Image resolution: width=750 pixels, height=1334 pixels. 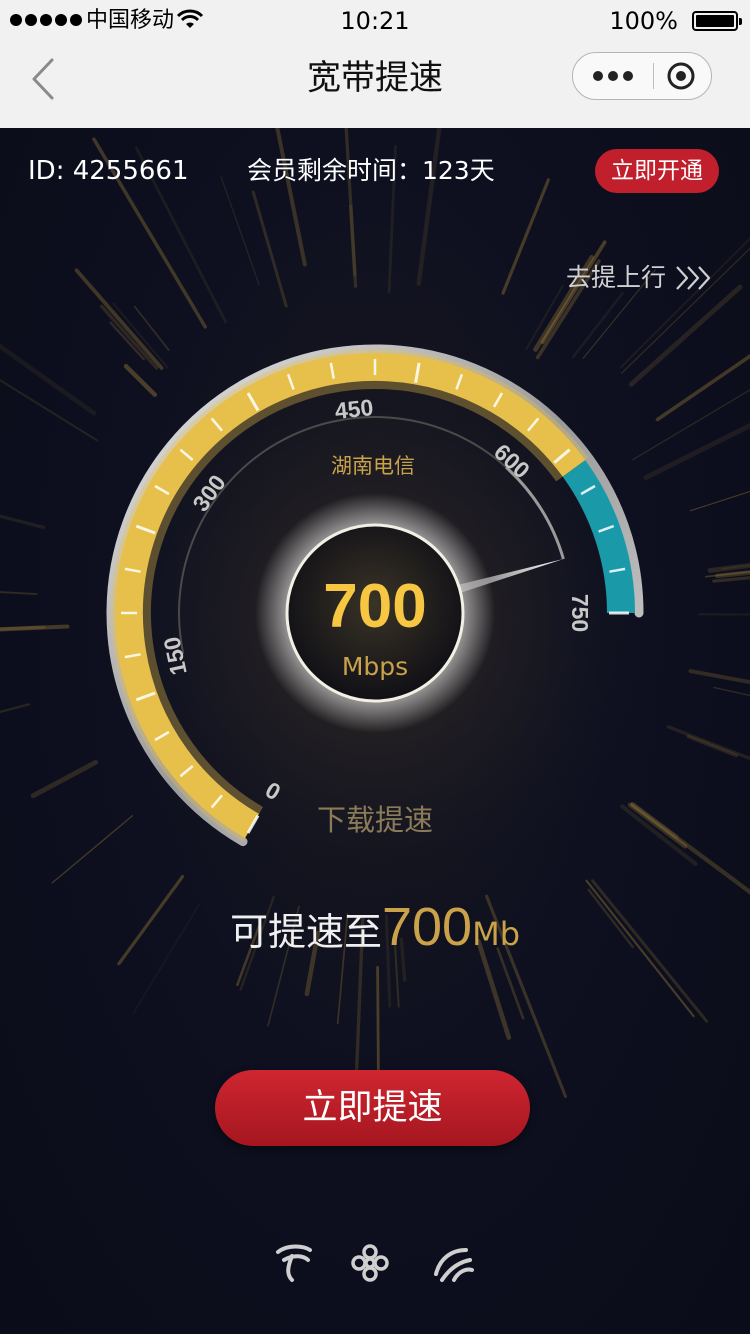 I want to click on china-mobile-logo-icon, so click(x=454, y=1265).